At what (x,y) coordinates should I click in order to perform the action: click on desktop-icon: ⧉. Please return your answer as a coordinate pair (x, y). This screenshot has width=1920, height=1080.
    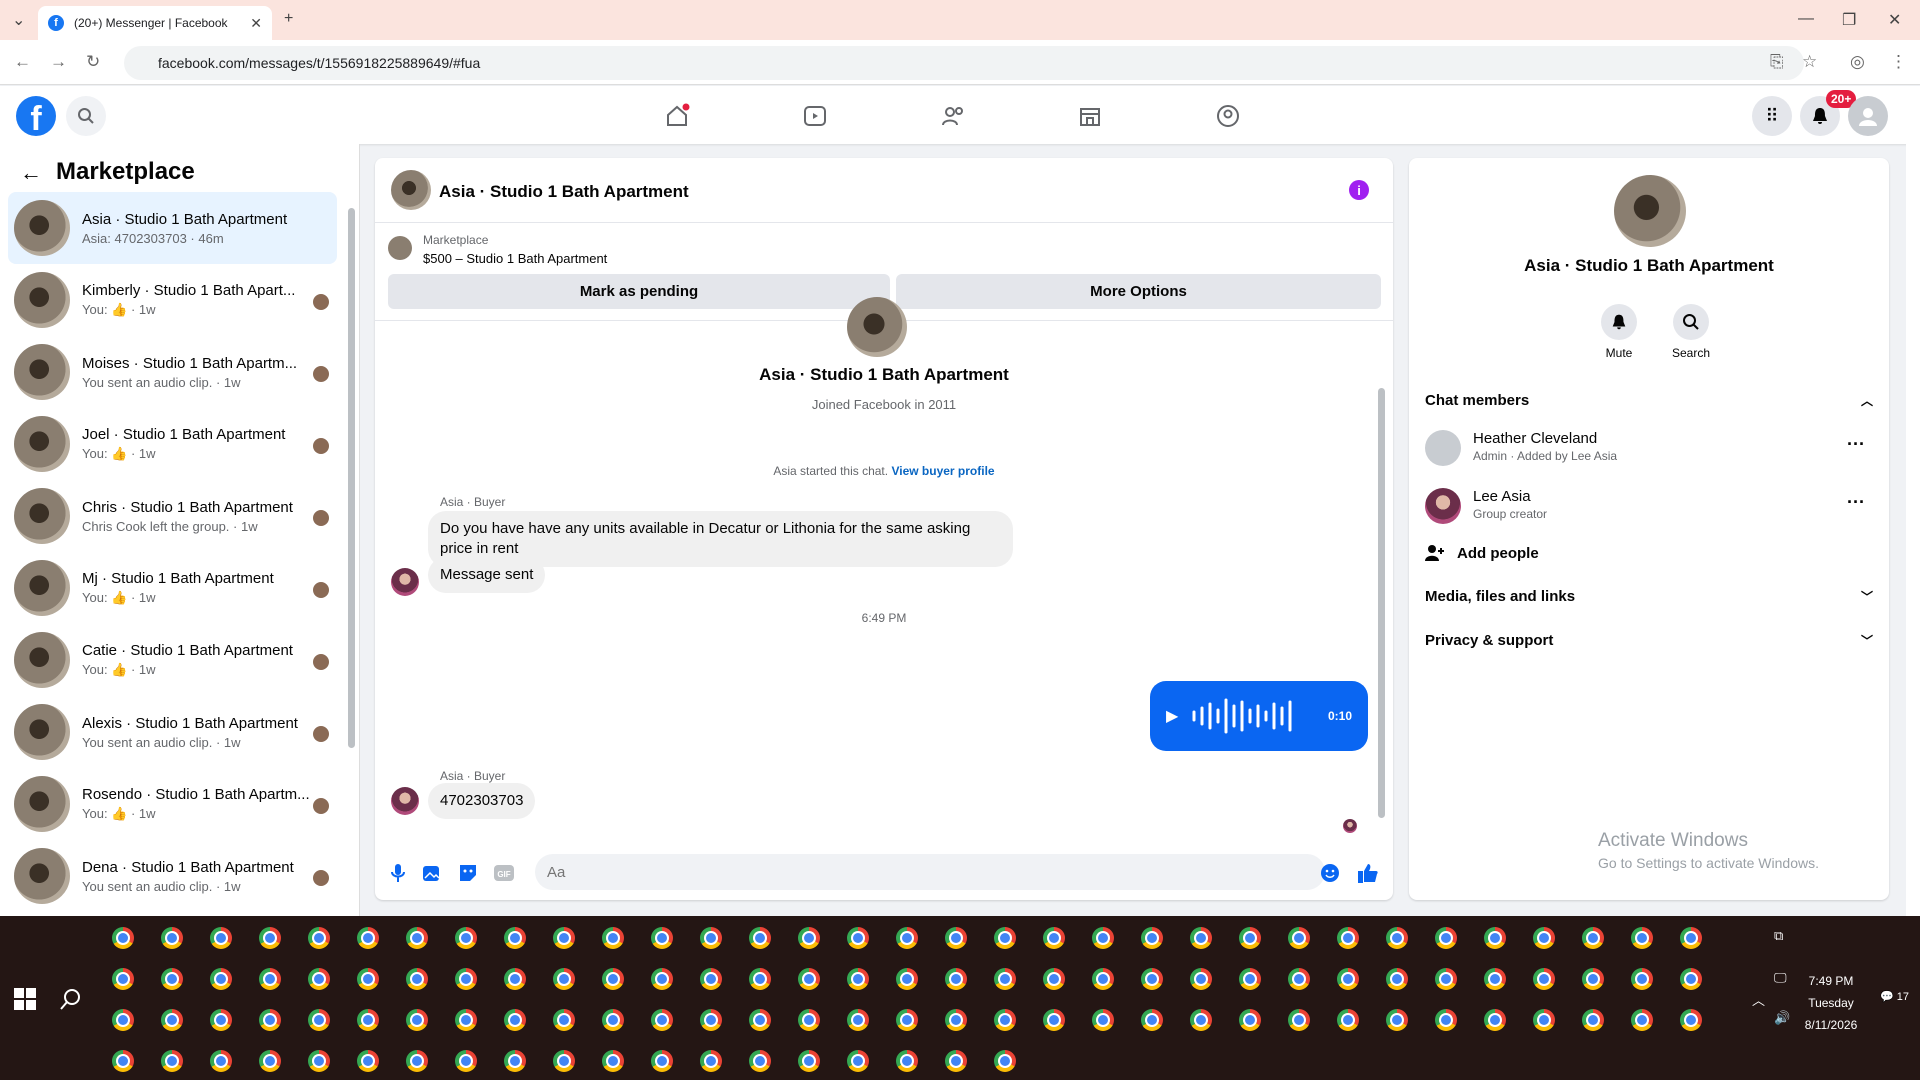
    Looking at the image, I should click on (1778, 936).